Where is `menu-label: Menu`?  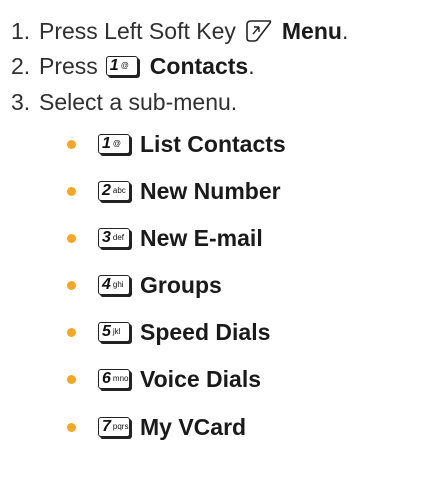
menu-label: Menu is located at coordinates (311, 30).